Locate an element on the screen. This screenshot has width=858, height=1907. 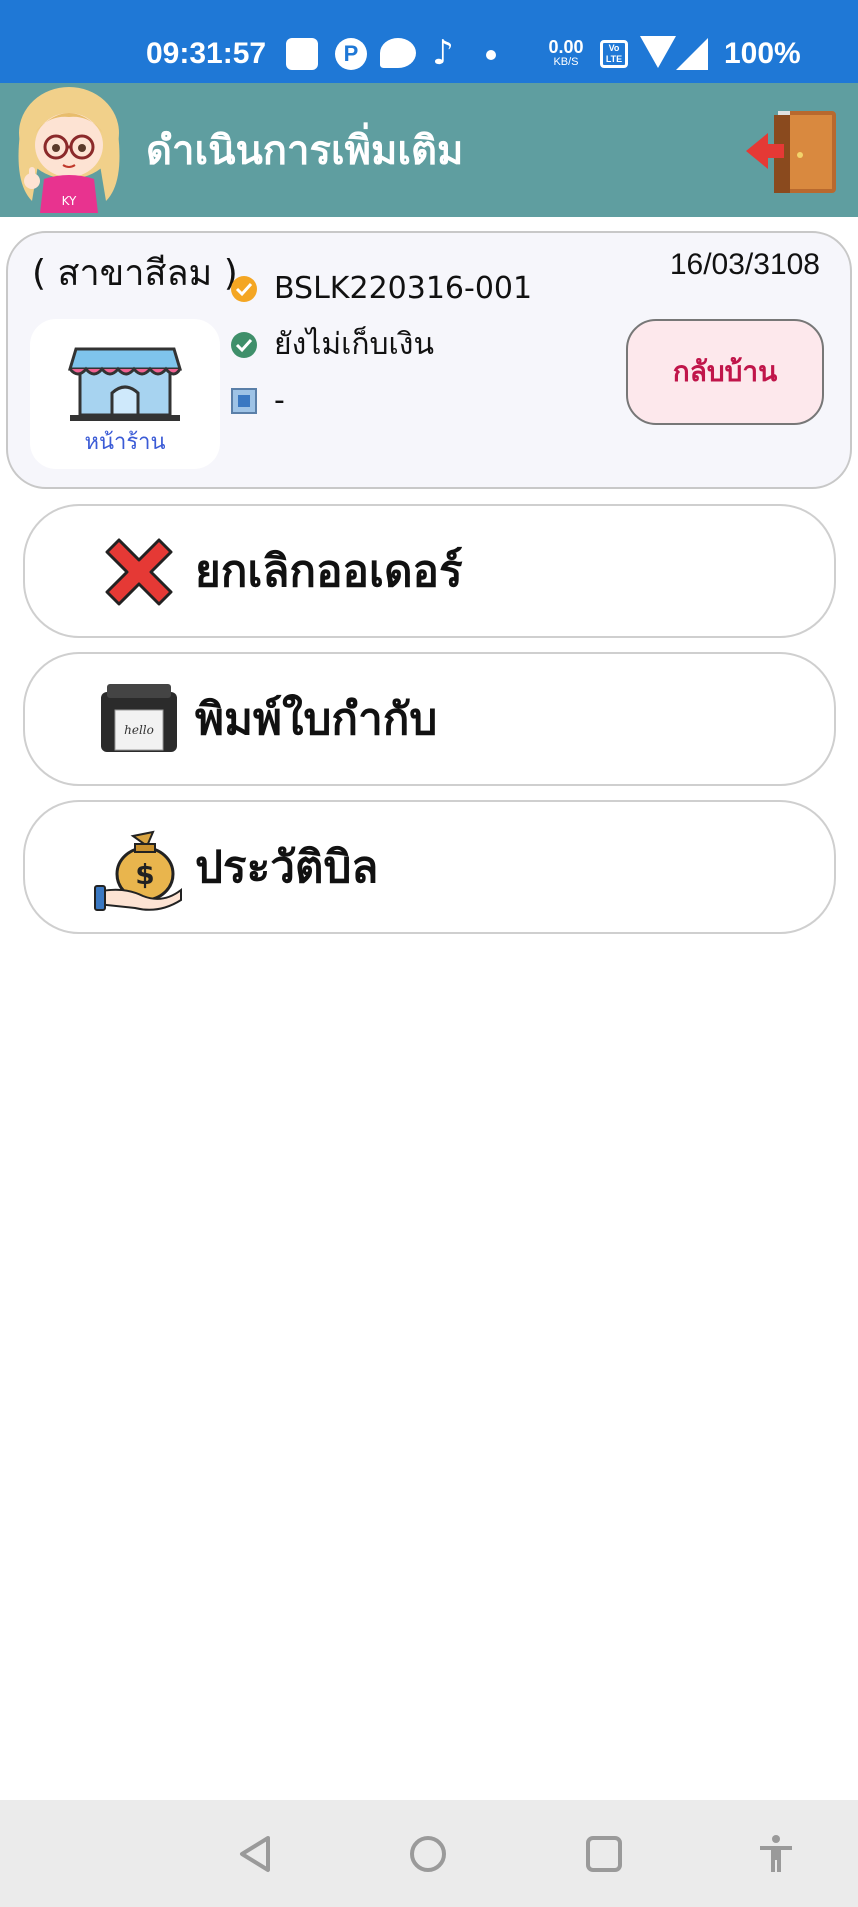
storefront-thumbnail: หน้าร้าน is located at coordinates (125, 394).